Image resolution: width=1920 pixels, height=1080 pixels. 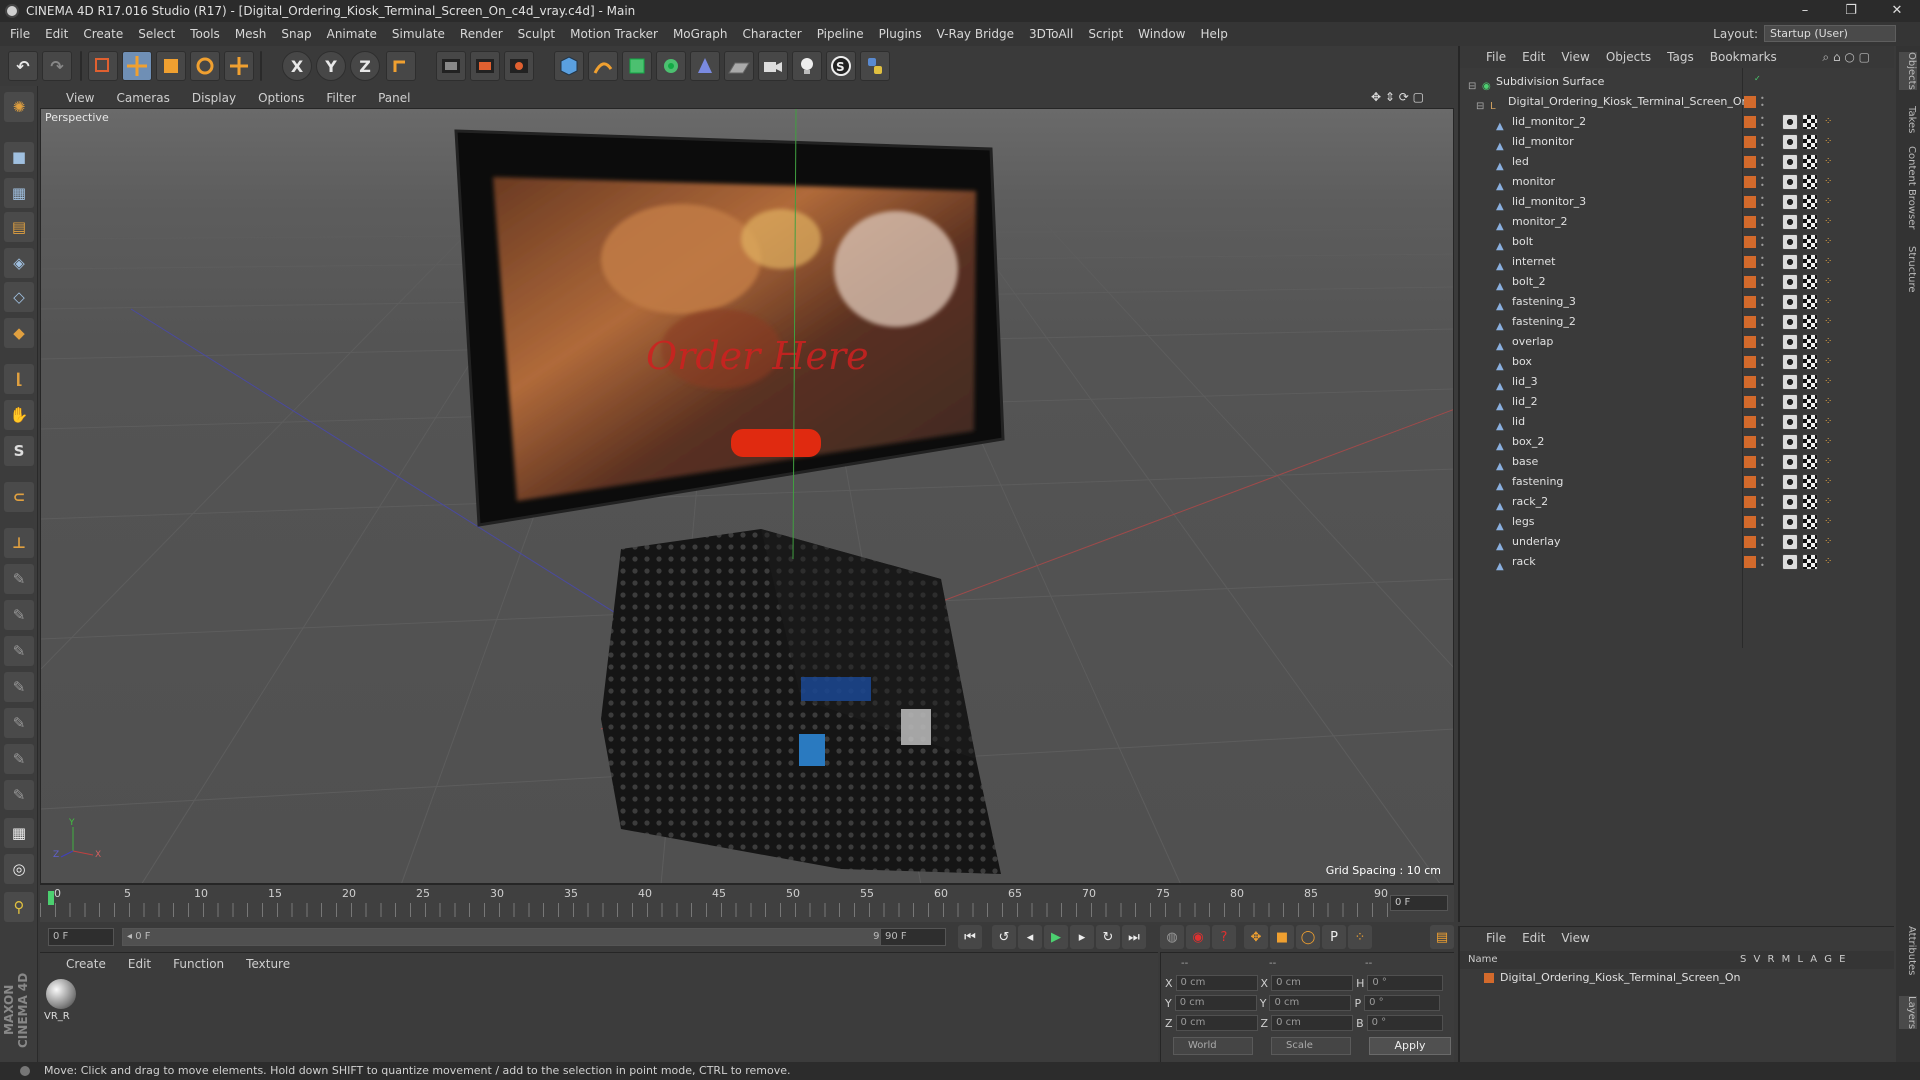 What do you see at coordinates (1051, 34) in the screenshot?
I see `menu-3dtoall: 3DToAll` at bounding box center [1051, 34].